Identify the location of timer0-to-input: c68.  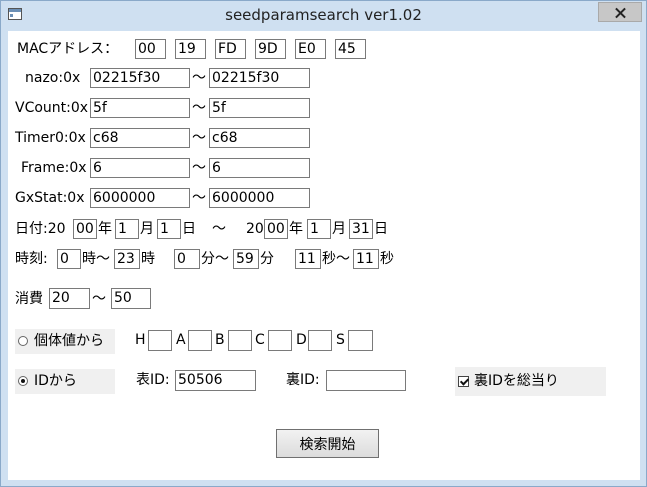
(259, 138).